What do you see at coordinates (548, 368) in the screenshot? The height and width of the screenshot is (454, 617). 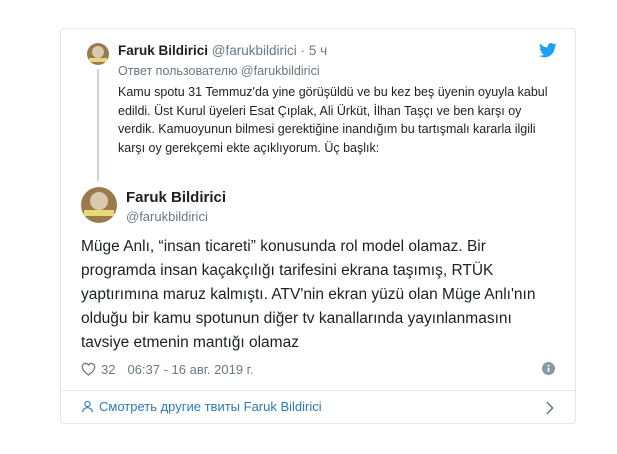 I see `info-icon` at bounding box center [548, 368].